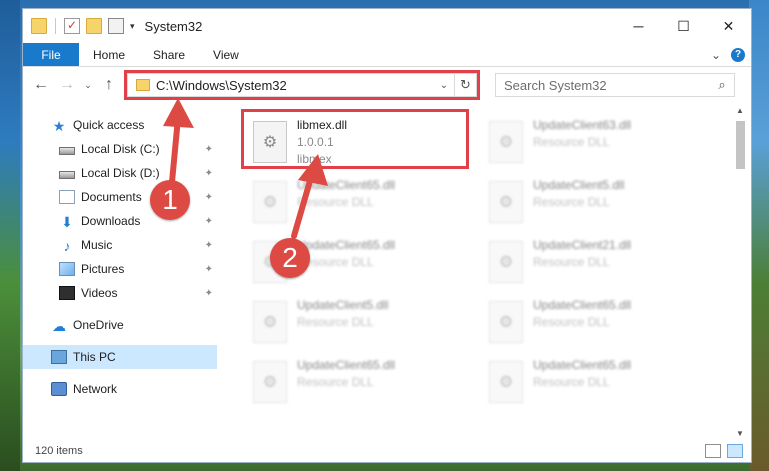  I want to click on sidebar-item-label: Quick access, so click(109, 125).